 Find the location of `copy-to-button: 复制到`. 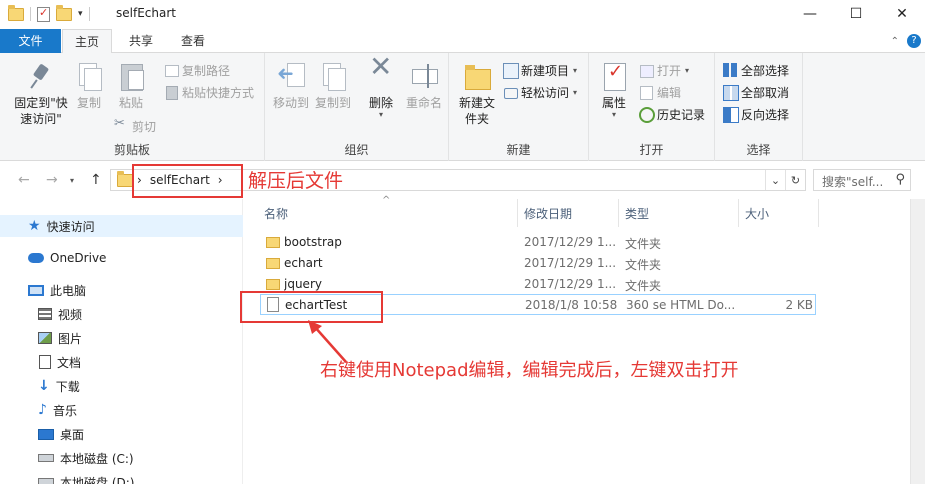

copy-to-button: 复制到 is located at coordinates (333, 86).